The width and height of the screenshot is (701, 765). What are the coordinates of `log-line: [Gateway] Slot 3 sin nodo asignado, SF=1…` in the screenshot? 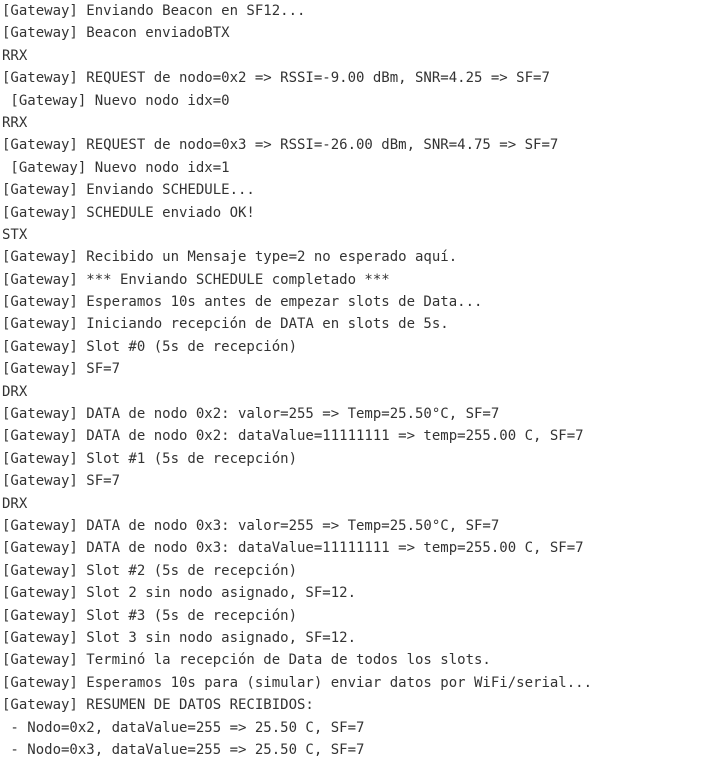 It's located at (179, 637).